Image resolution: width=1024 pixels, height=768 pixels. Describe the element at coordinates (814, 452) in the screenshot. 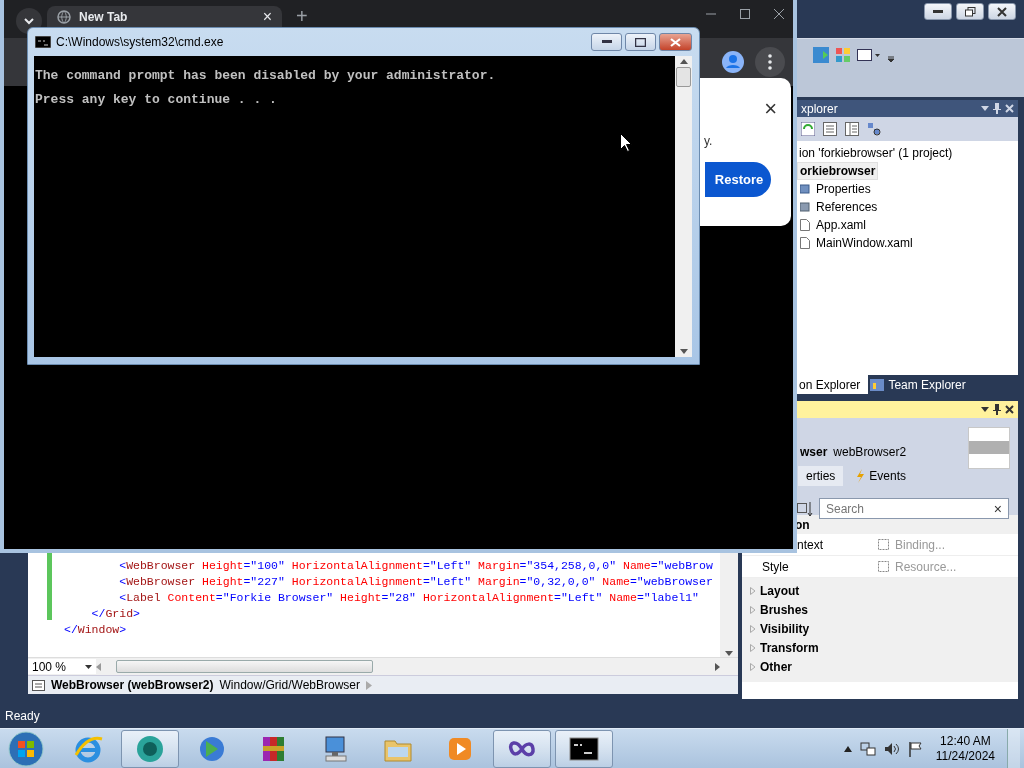

I see `element-type: wser` at that location.